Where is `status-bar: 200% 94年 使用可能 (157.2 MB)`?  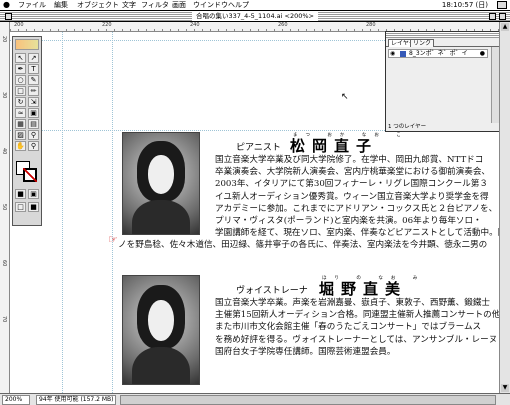 status-bar: 200% 94年 使用可能 (157.2 MB) is located at coordinates (255, 399).